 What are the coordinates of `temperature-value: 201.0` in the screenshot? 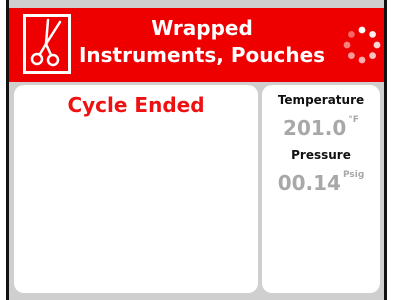 It's located at (315, 128).